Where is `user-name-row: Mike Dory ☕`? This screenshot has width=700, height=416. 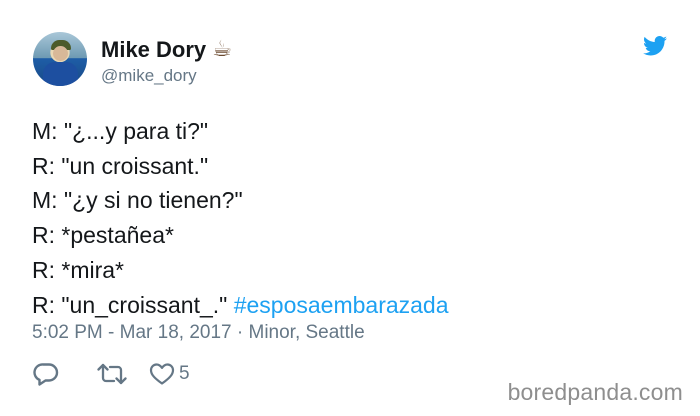 user-name-row: Mike Dory ☕ is located at coordinates (166, 50).